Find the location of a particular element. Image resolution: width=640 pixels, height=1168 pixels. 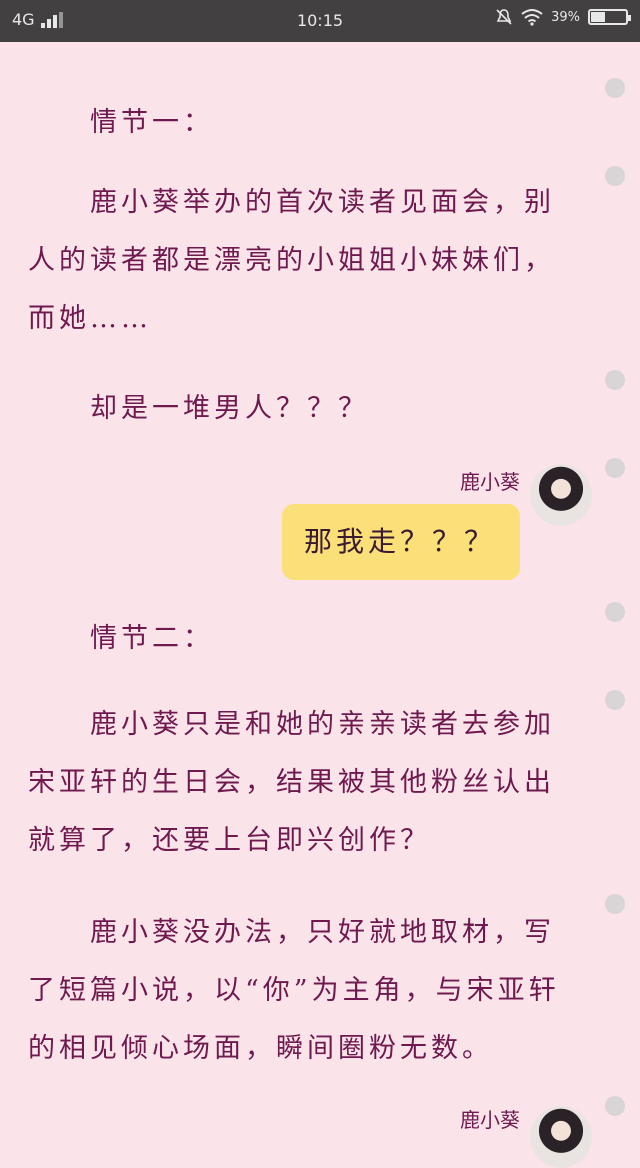

chat-sender-name: 鹿小葵 is located at coordinates (490, 482).